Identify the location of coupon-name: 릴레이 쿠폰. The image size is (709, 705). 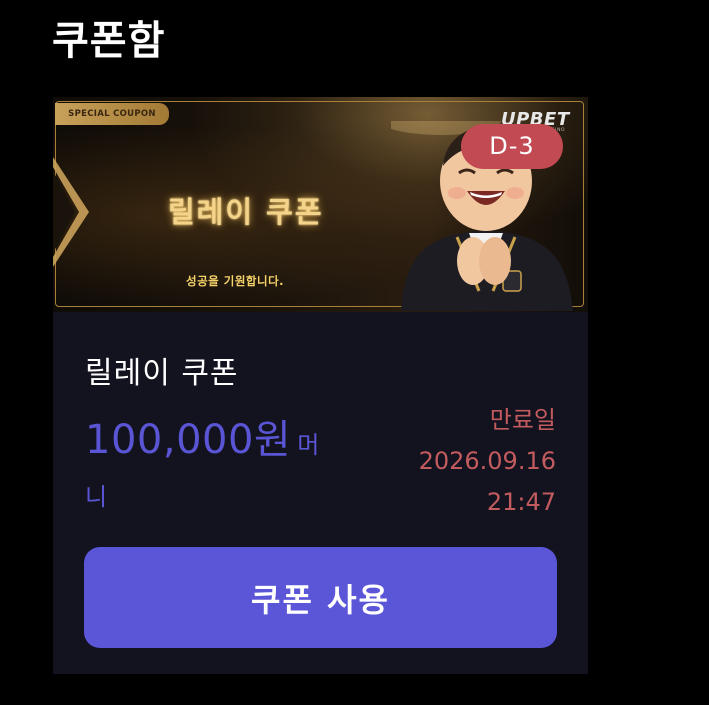
(162, 373).